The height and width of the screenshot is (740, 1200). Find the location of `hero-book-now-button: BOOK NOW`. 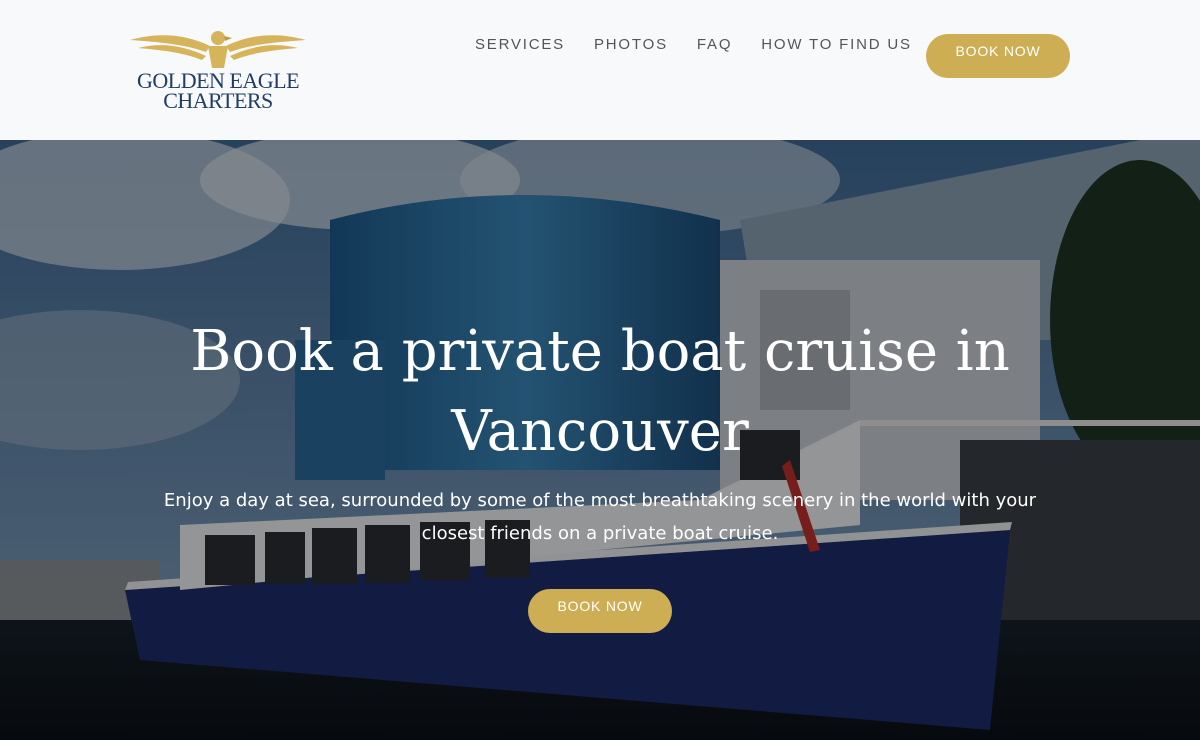

hero-book-now-button: BOOK NOW is located at coordinates (600, 611).